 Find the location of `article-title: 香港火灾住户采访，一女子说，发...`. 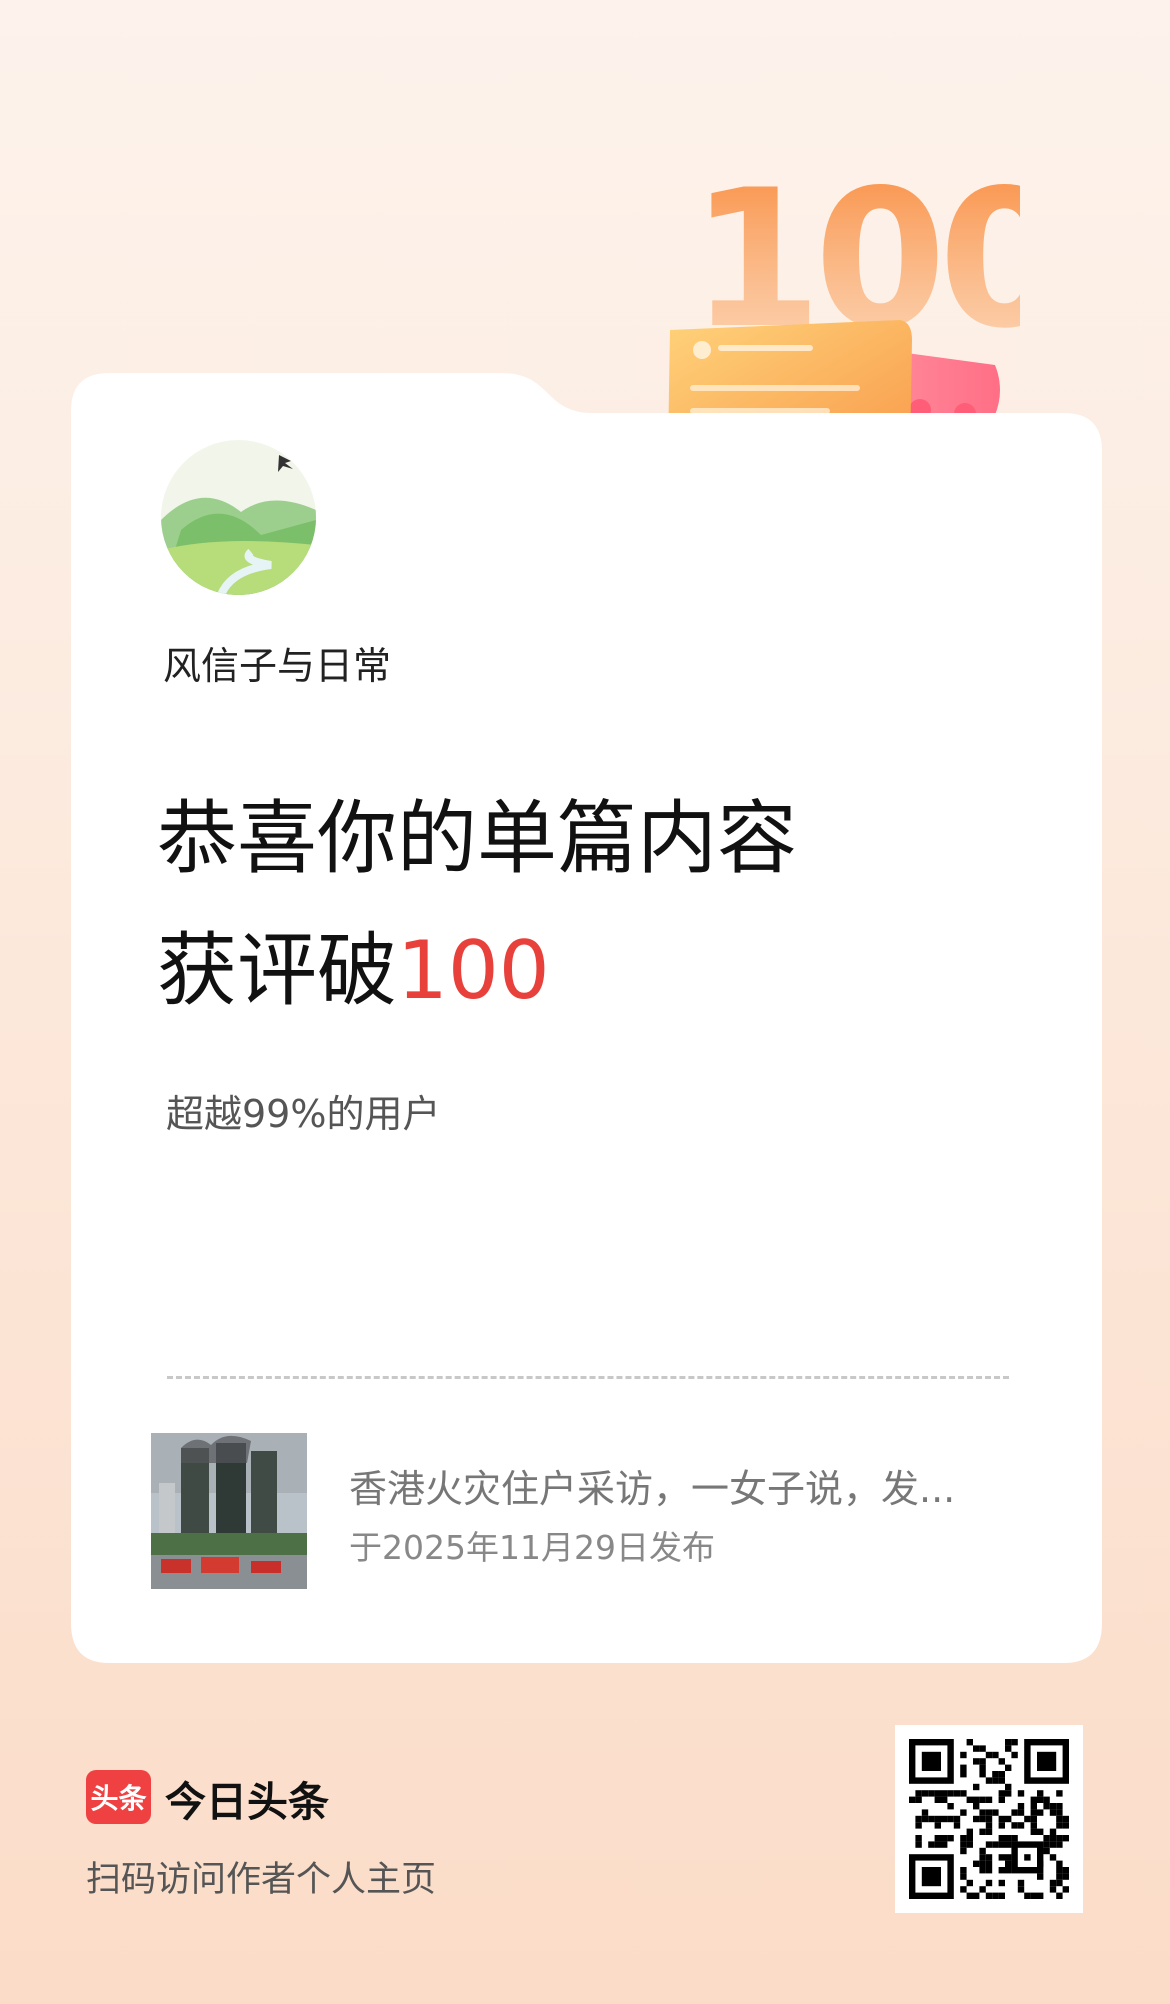

article-title: 香港火灾住户采访，一女子说，发... is located at coordinates (679, 1485).